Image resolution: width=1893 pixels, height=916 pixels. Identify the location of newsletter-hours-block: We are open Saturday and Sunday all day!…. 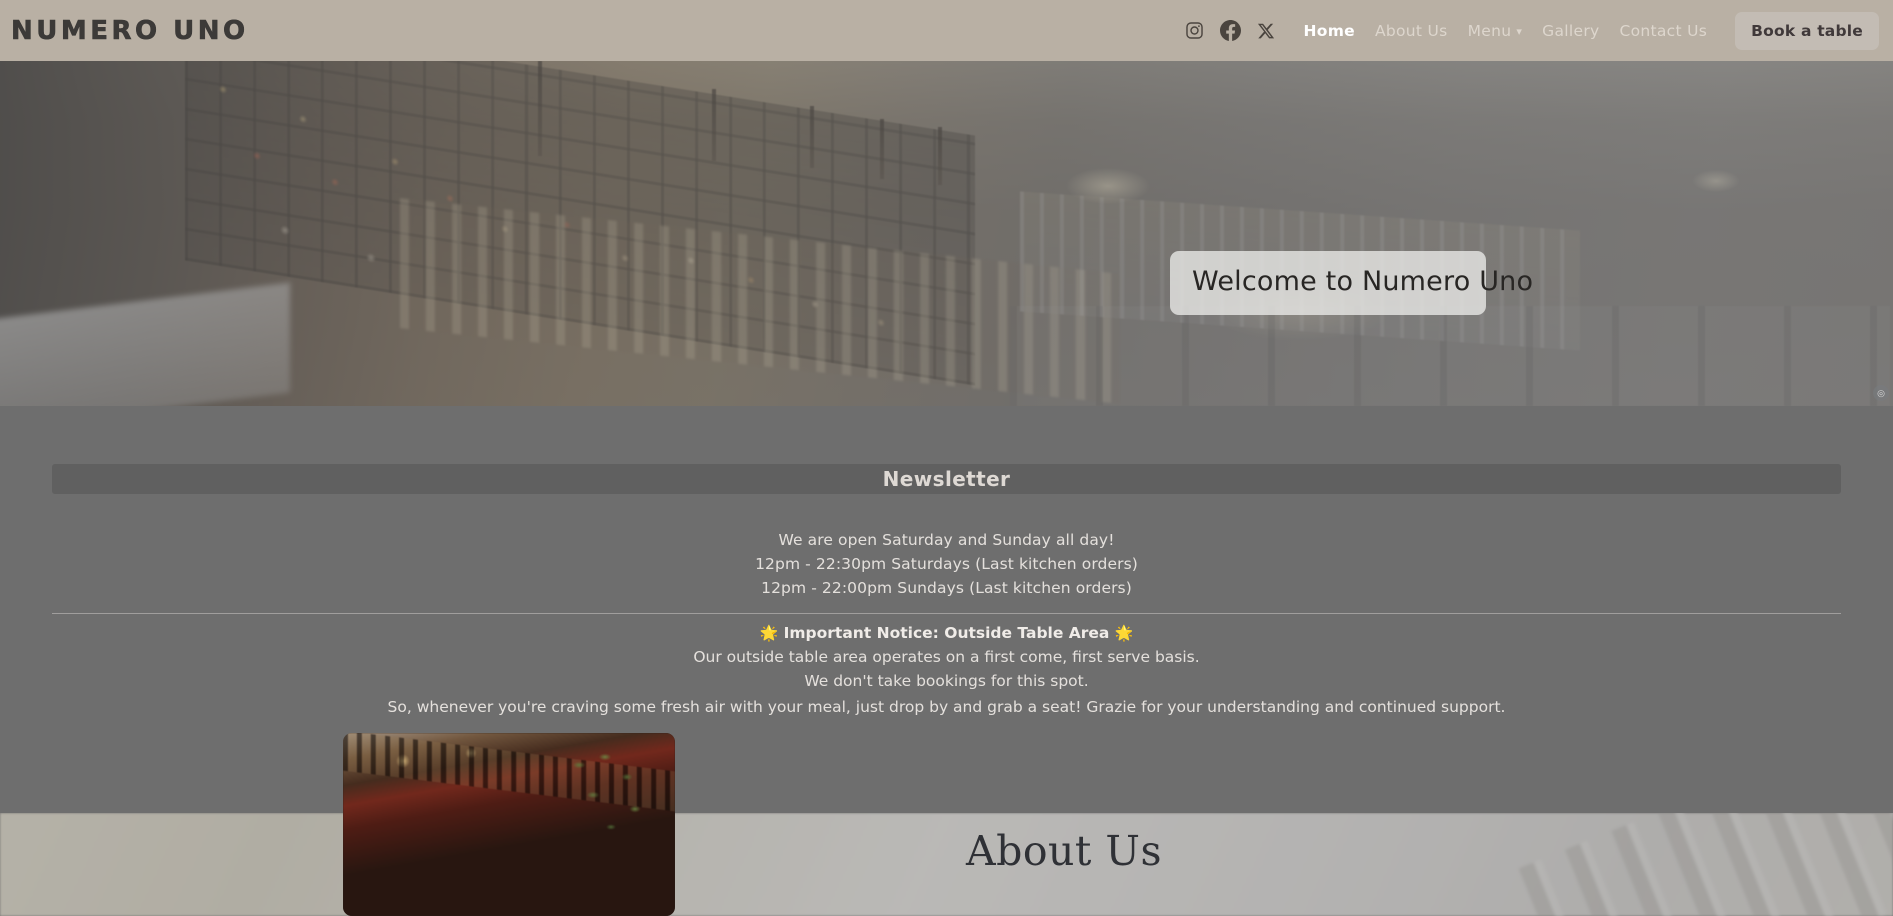
(946, 564).